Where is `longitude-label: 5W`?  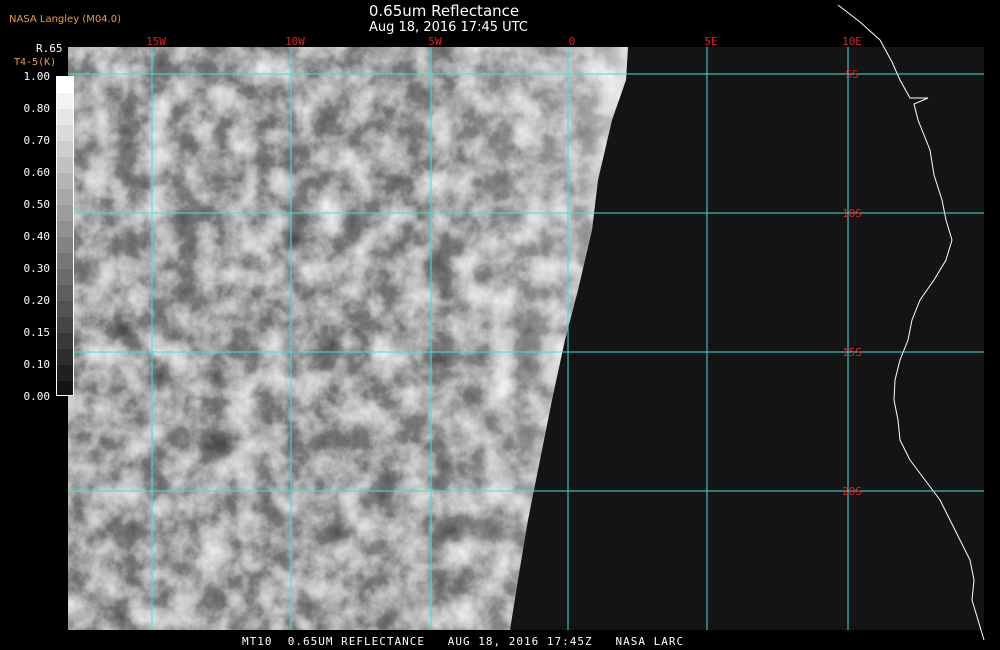
longitude-label: 5W is located at coordinates (435, 41).